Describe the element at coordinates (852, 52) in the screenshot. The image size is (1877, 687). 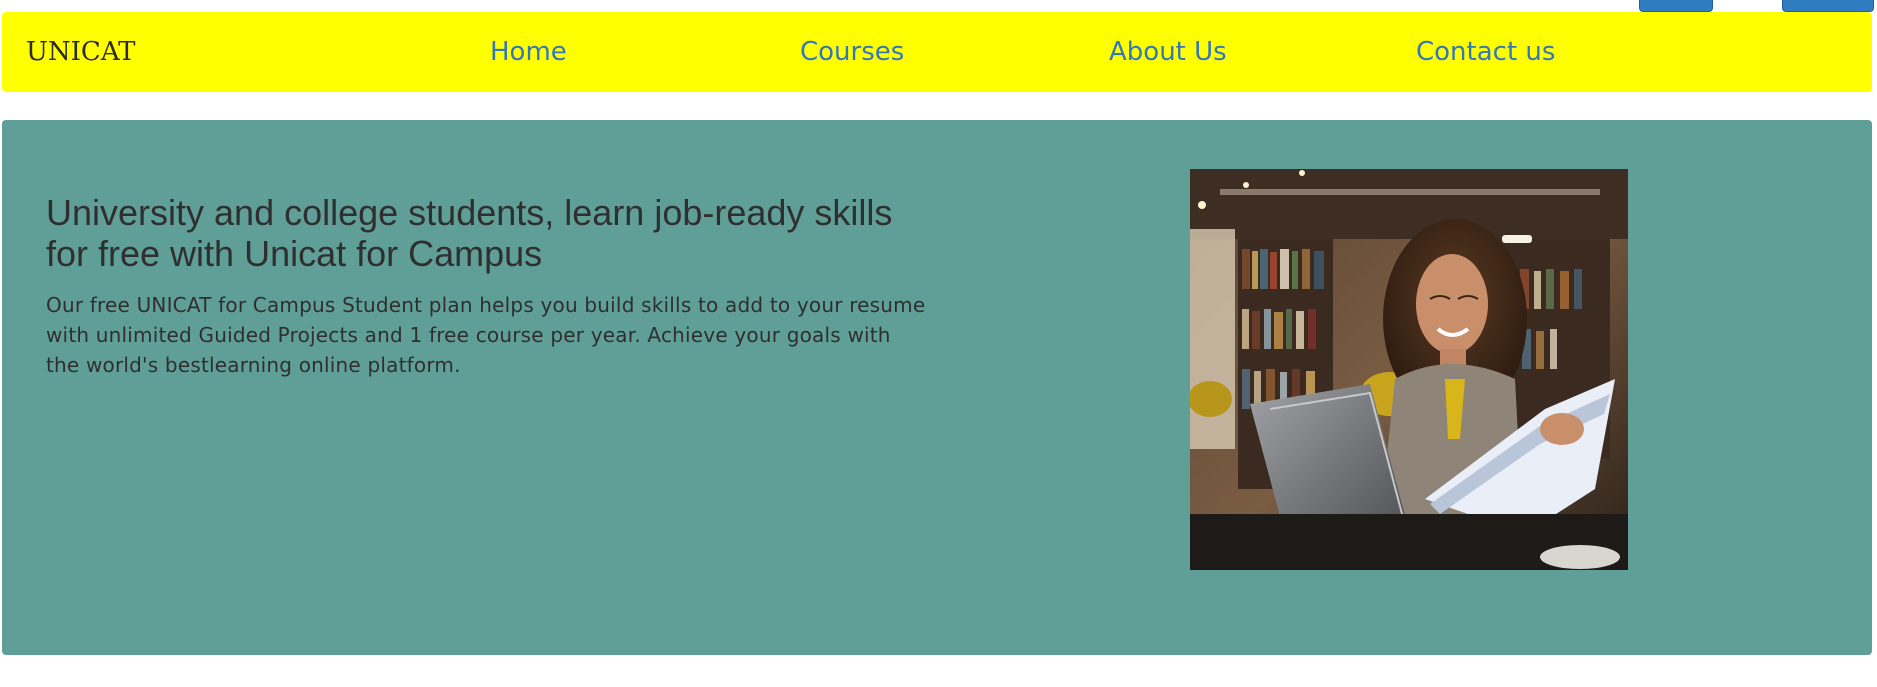
I see `nav-link-courses: Courses` at that location.